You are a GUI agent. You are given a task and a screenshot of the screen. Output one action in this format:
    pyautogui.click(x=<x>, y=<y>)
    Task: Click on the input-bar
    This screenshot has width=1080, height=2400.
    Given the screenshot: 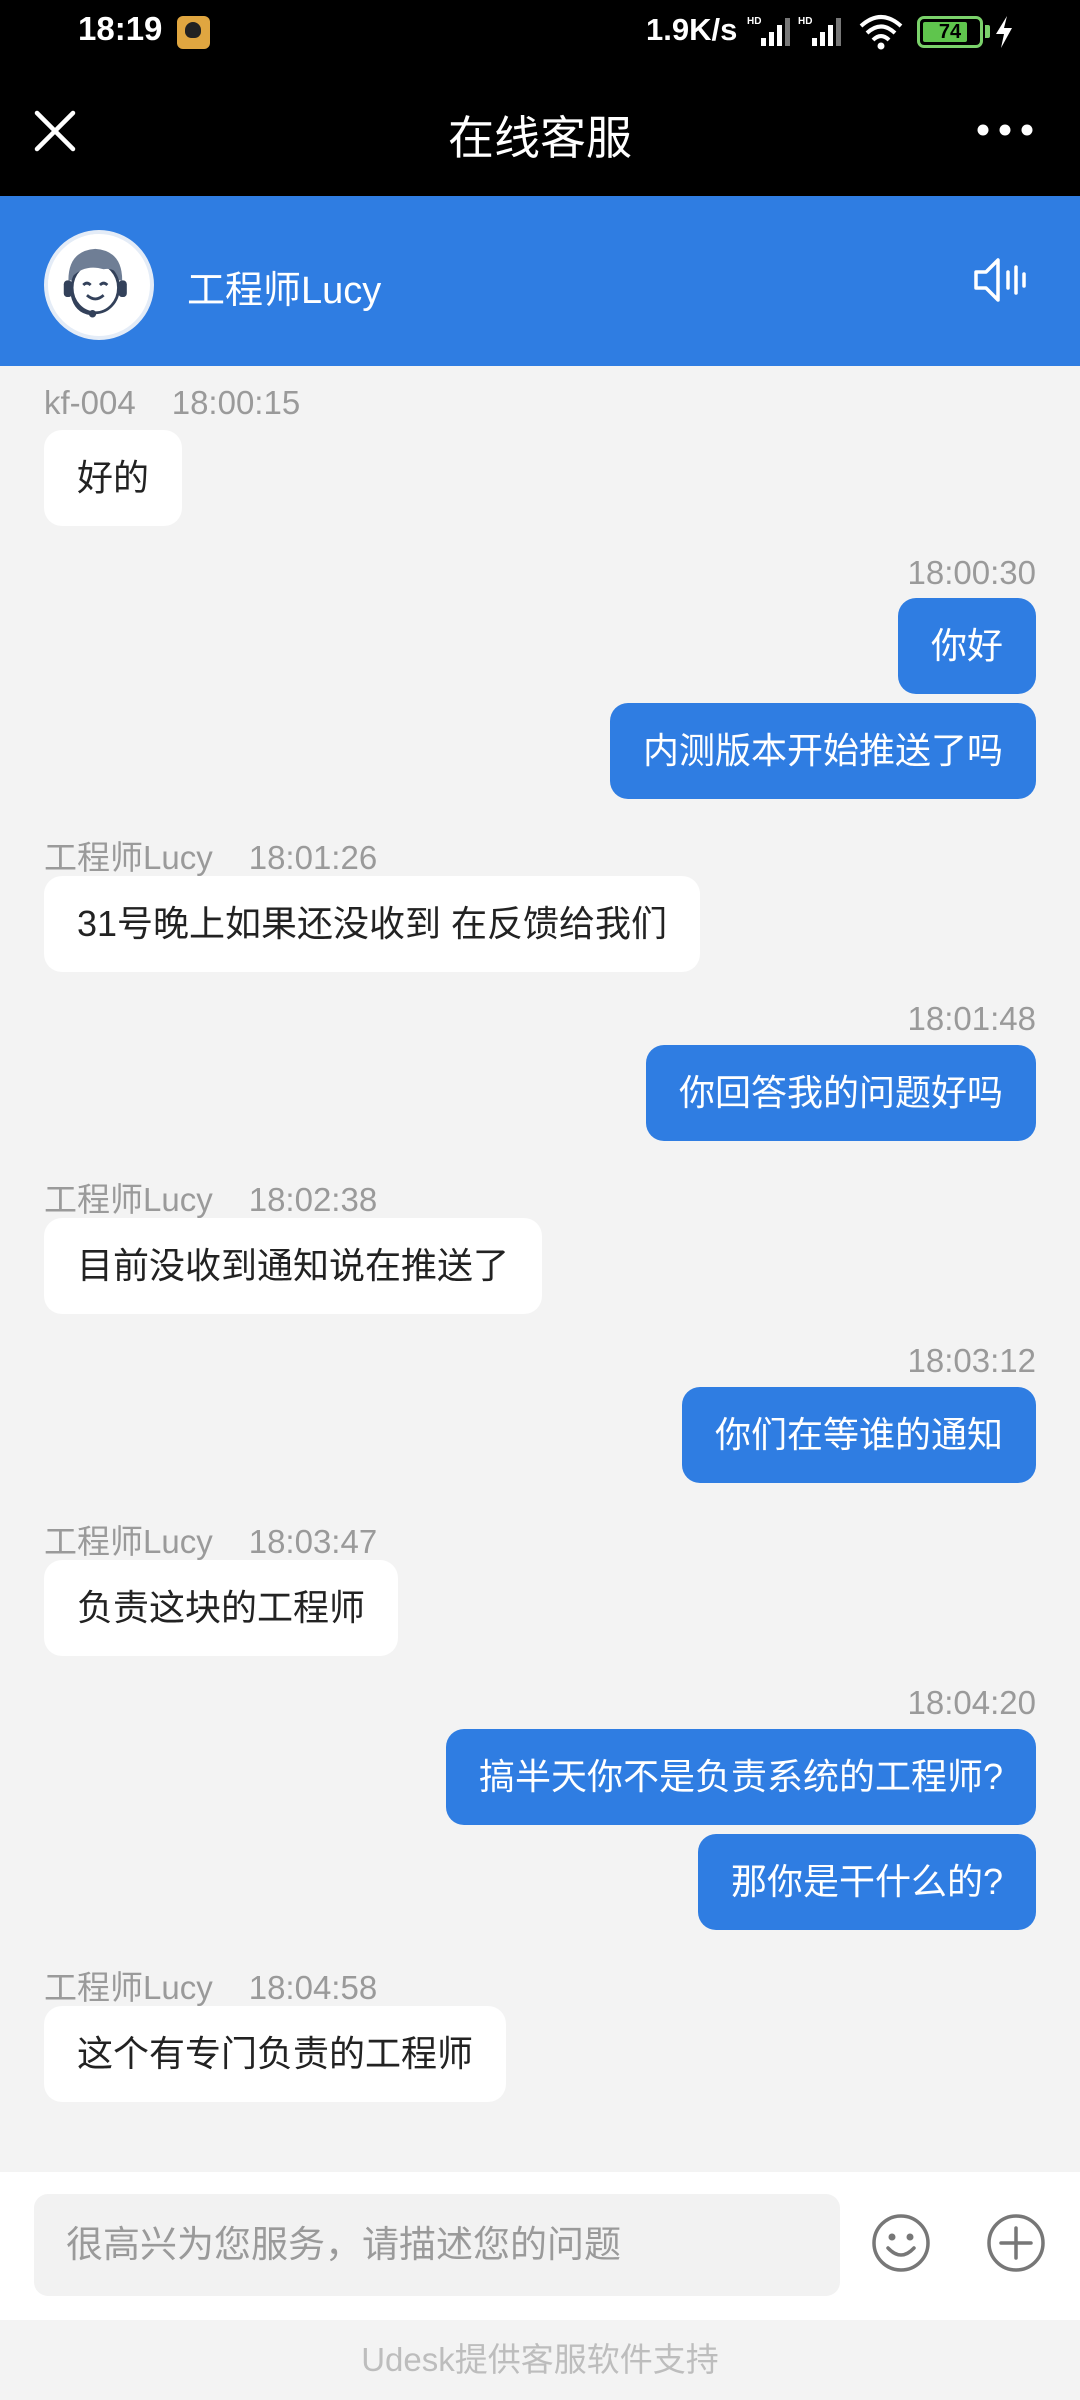 What is the action you would take?
    pyautogui.click(x=540, y=2246)
    